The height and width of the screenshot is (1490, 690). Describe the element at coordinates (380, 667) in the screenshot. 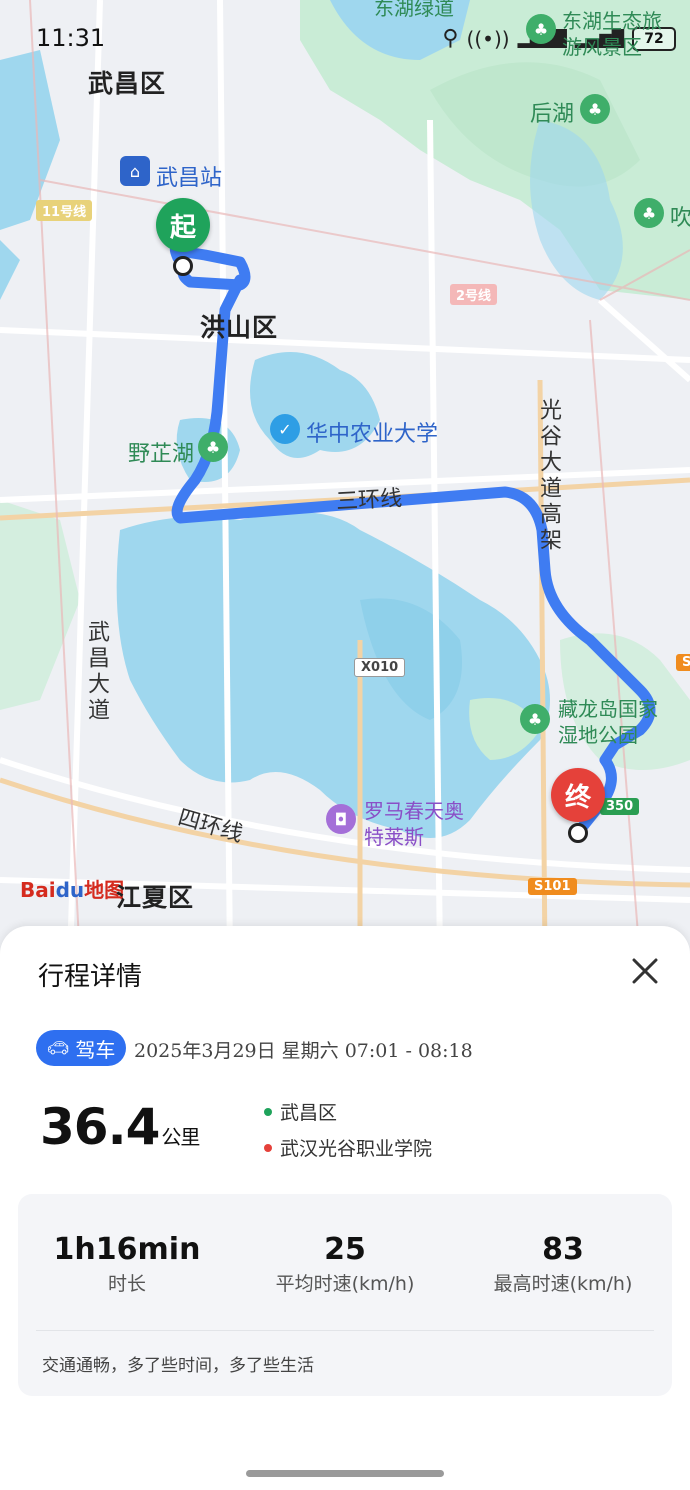

I see `road-x010: X010` at that location.